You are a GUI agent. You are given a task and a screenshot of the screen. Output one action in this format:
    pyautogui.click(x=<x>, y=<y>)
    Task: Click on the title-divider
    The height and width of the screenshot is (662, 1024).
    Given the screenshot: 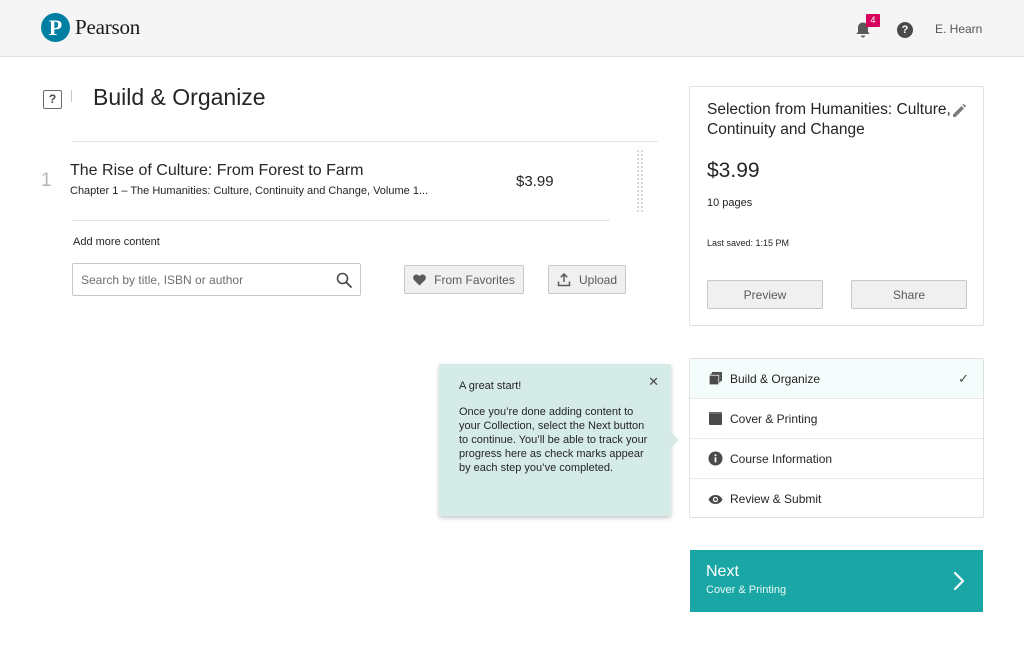 What is the action you would take?
    pyautogui.click(x=71, y=96)
    